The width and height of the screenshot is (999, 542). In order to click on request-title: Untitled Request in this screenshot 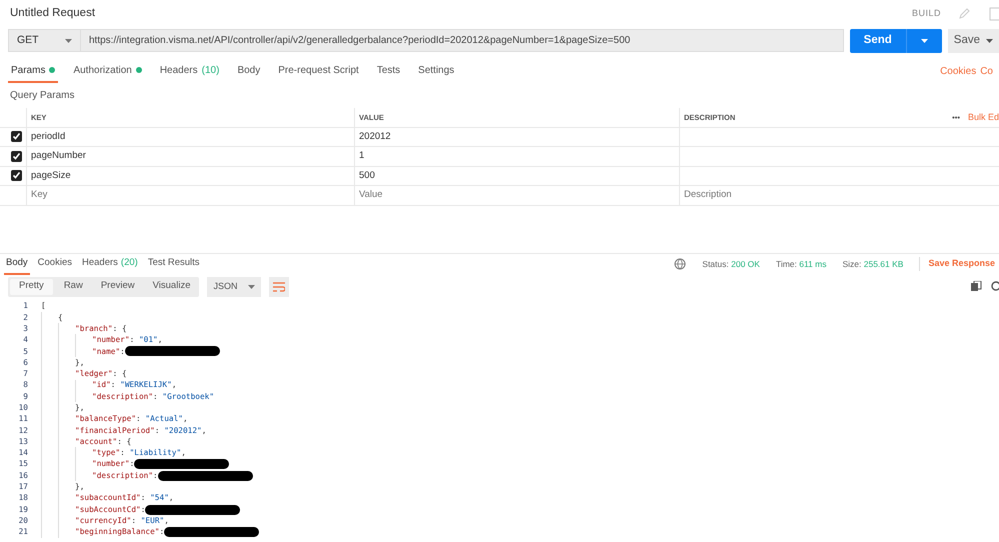, I will do `click(53, 14)`.